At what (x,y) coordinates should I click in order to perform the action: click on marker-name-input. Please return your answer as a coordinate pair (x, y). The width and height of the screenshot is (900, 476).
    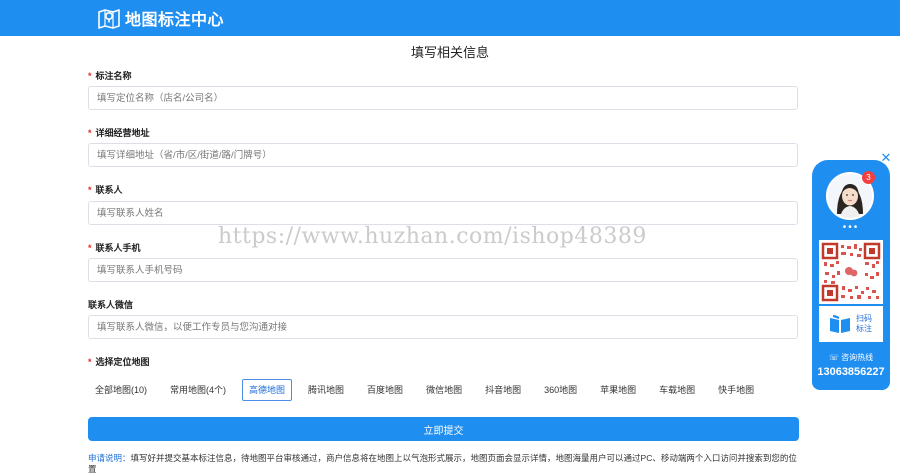
    Looking at the image, I should click on (443, 98).